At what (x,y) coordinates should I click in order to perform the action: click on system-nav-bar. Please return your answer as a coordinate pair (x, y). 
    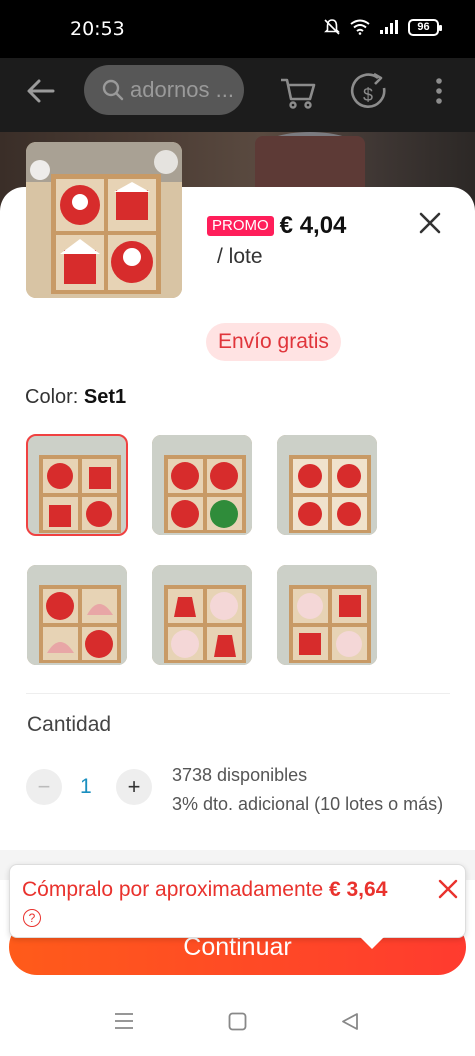
    Looking at the image, I should click on (237, 1021).